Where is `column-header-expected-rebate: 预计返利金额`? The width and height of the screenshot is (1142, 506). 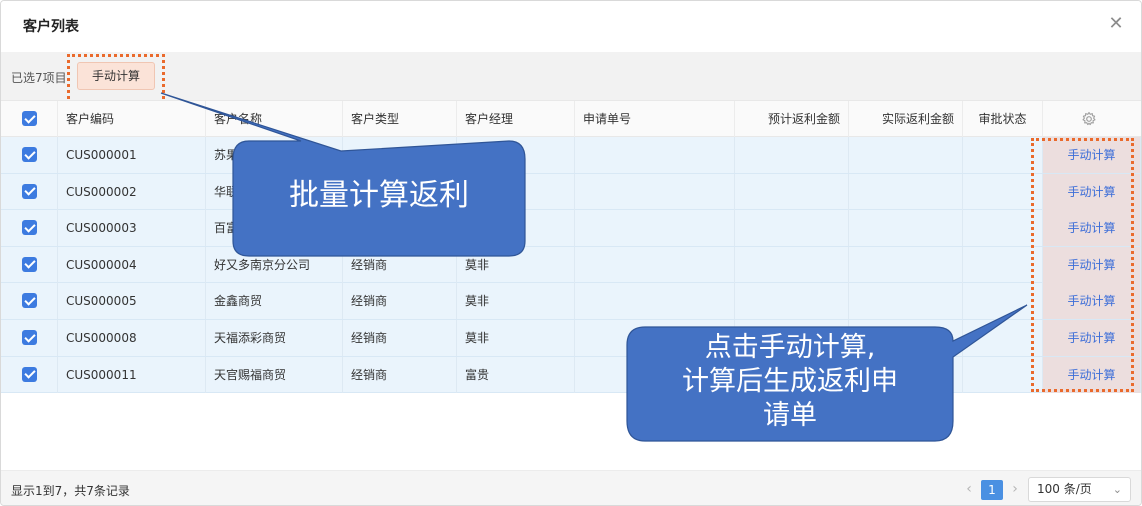
column-header-expected-rebate: 预计返利金额 is located at coordinates (792, 119).